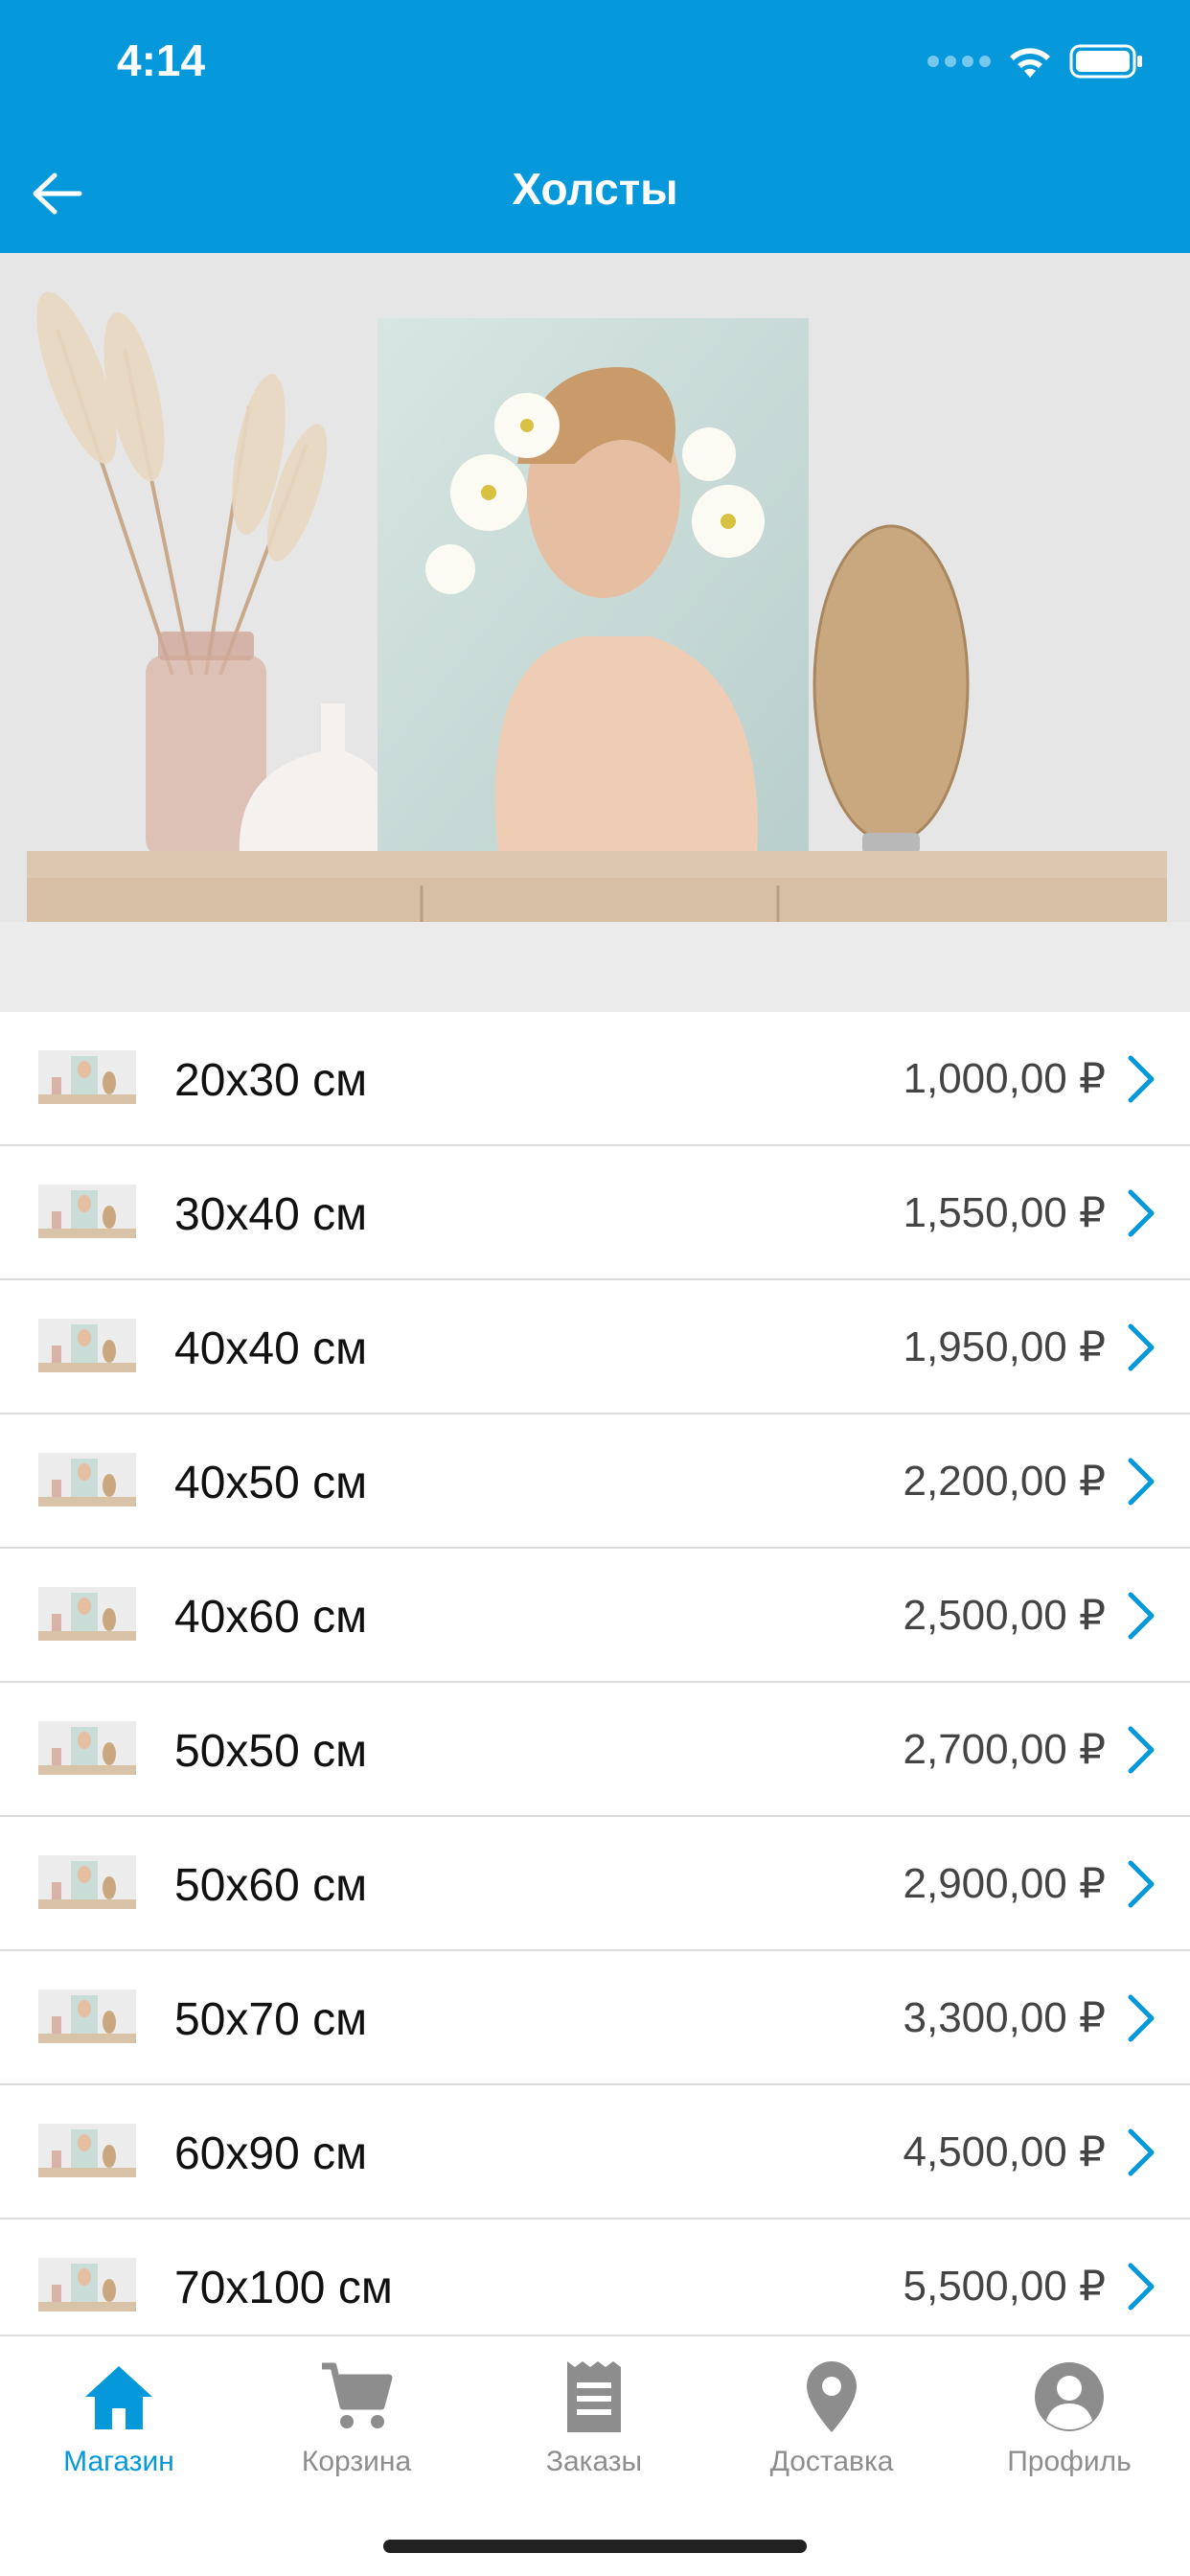  What do you see at coordinates (357, 2461) in the screenshot?
I see `tab-label: Корзина` at bounding box center [357, 2461].